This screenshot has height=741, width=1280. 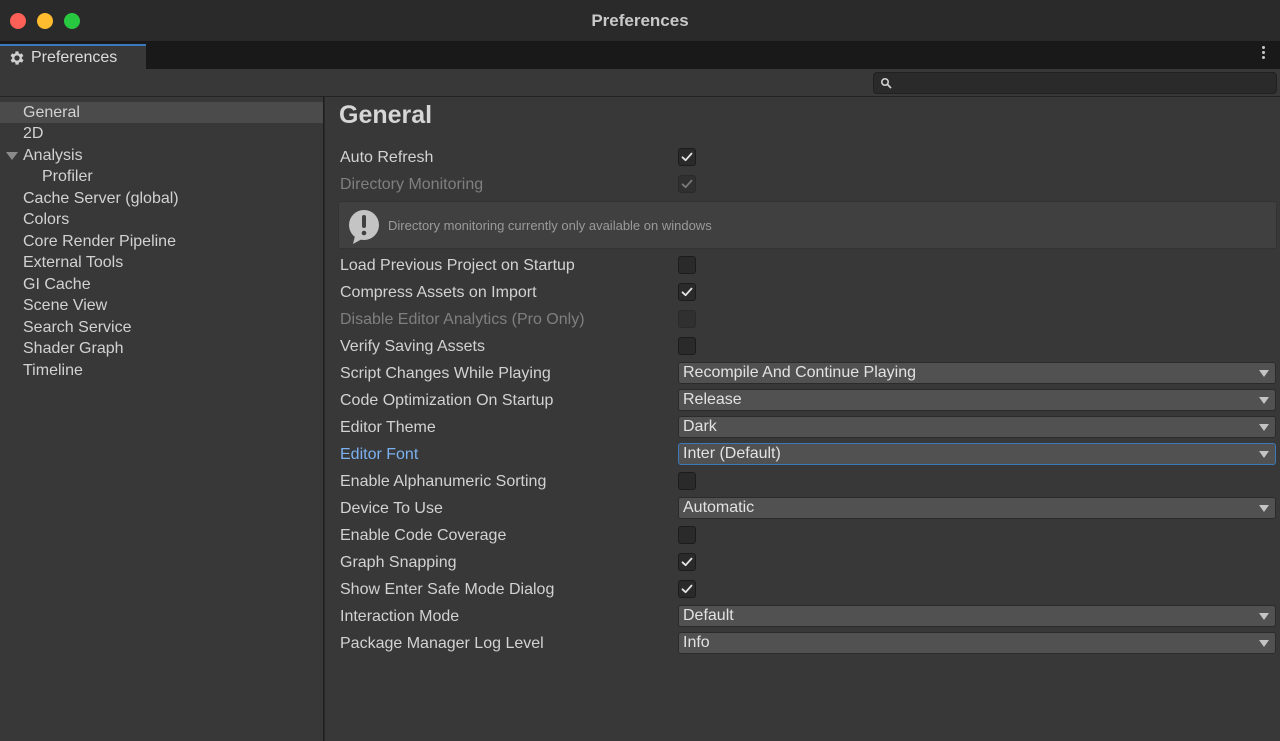 I want to click on tab-bar: Preferences, so click(x=640, y=55).